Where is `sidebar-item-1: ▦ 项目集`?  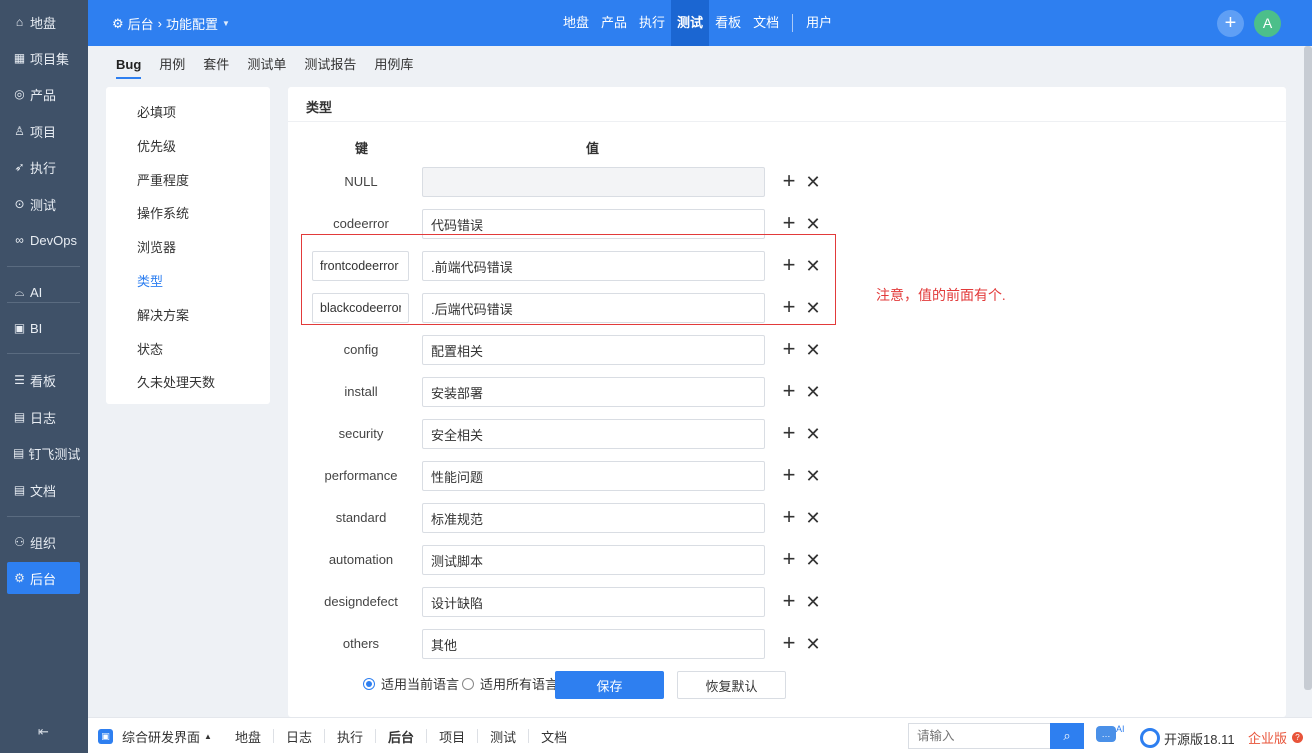 sidebar-item-1: ▦ 项目集 is located at coordinates (43, 58).